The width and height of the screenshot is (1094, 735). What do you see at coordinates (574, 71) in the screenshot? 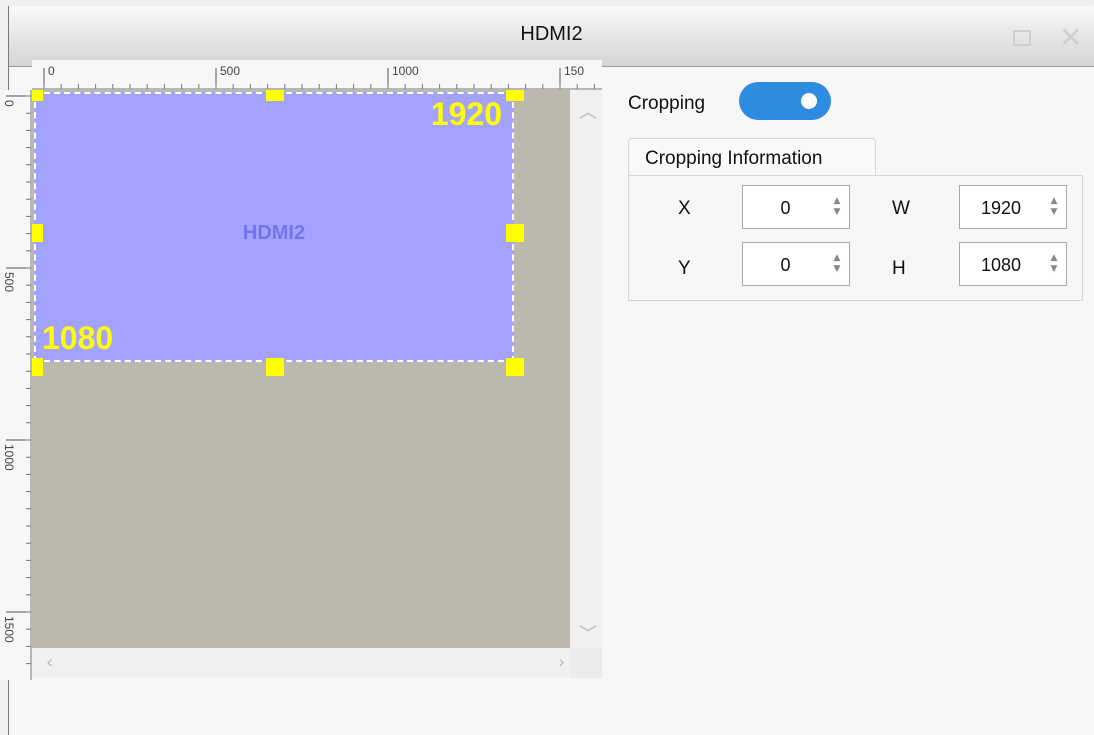
I see `ruler-top-label-1500: 150` at bounding box center [574, 71].